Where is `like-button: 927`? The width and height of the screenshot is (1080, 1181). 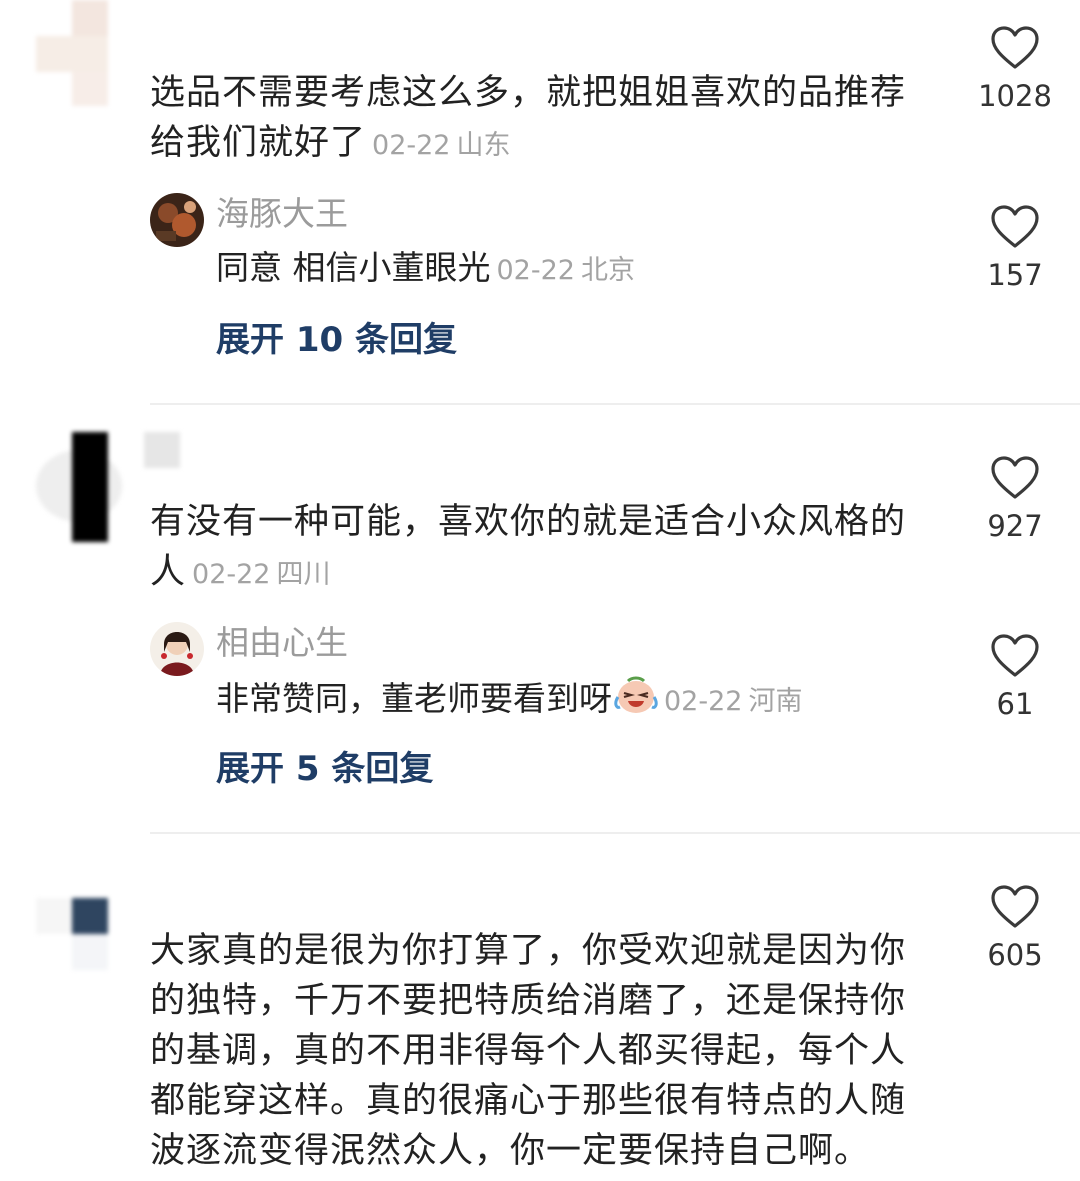 like-button: 927 is located at coordinates (1015, 500).